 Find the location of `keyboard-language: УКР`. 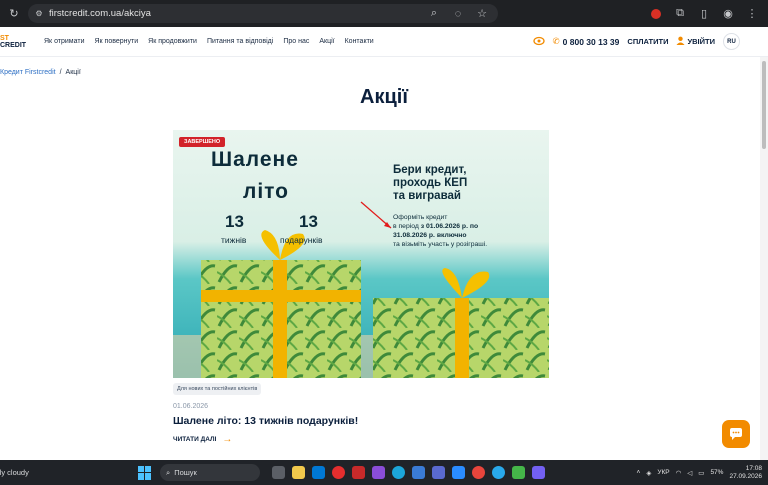

keyboard-language: УКР is located at coordinates (663, 472).